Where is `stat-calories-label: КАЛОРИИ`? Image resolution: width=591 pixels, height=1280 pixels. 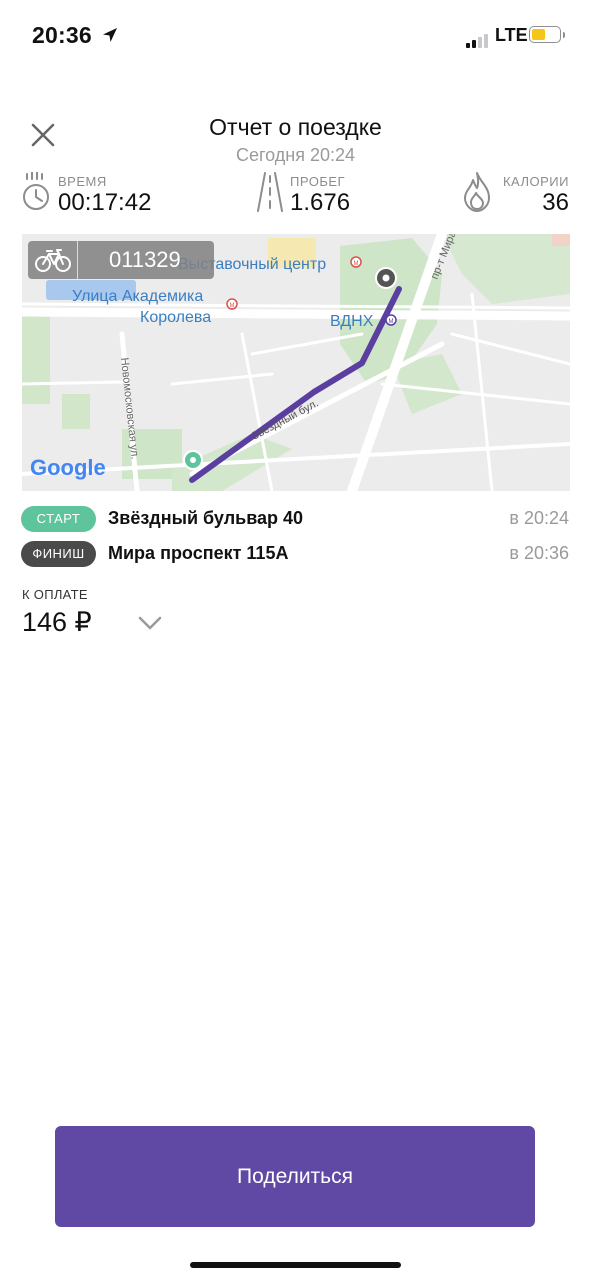
stat-calories-label: КАЛОРИИ is located at coordinates (535, 181).